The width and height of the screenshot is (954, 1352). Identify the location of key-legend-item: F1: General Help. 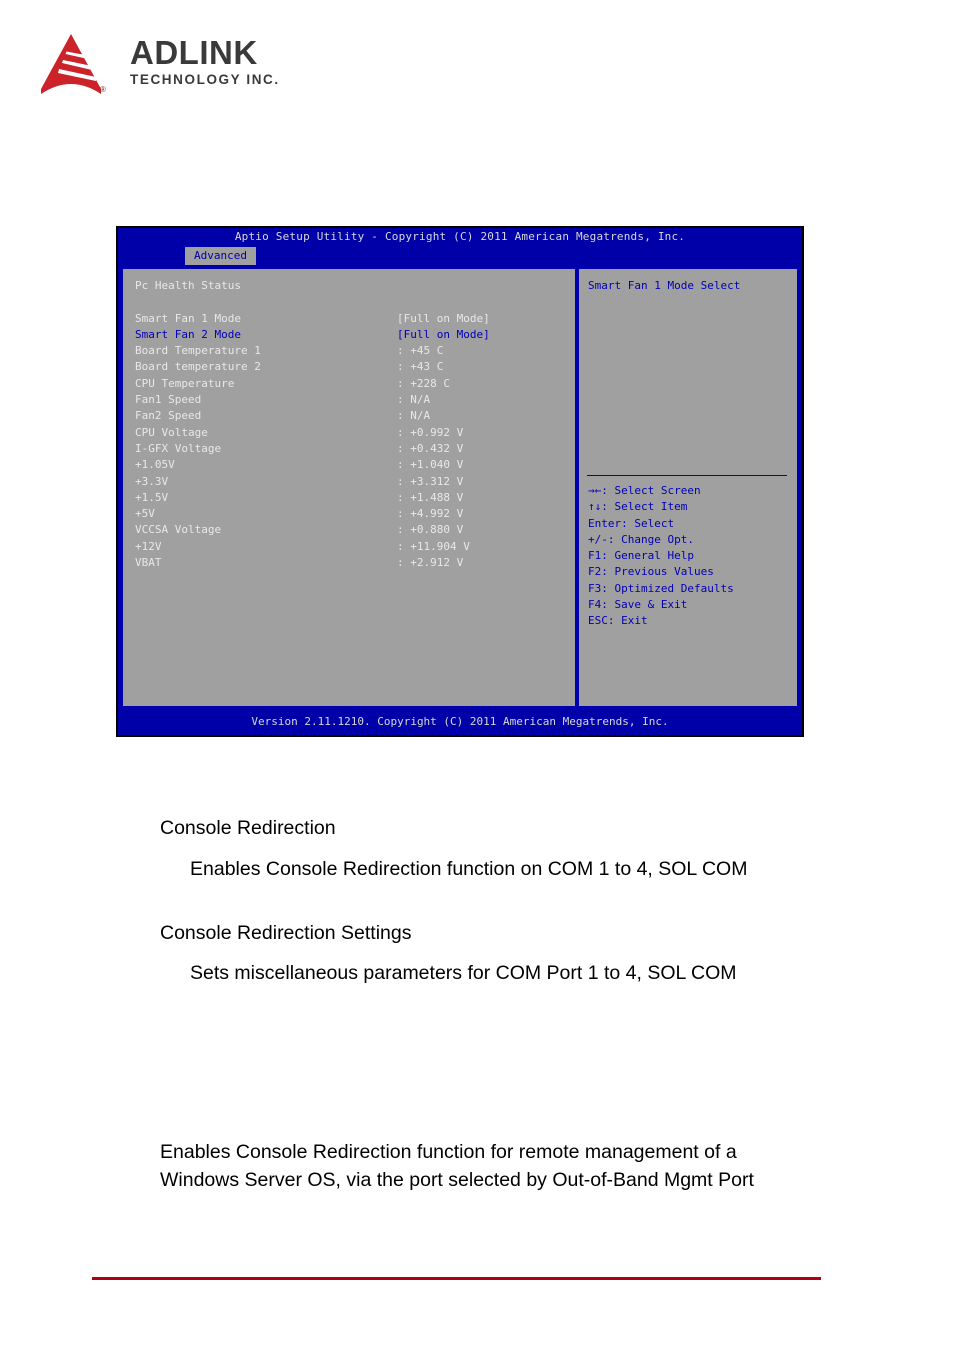
(641, 556).